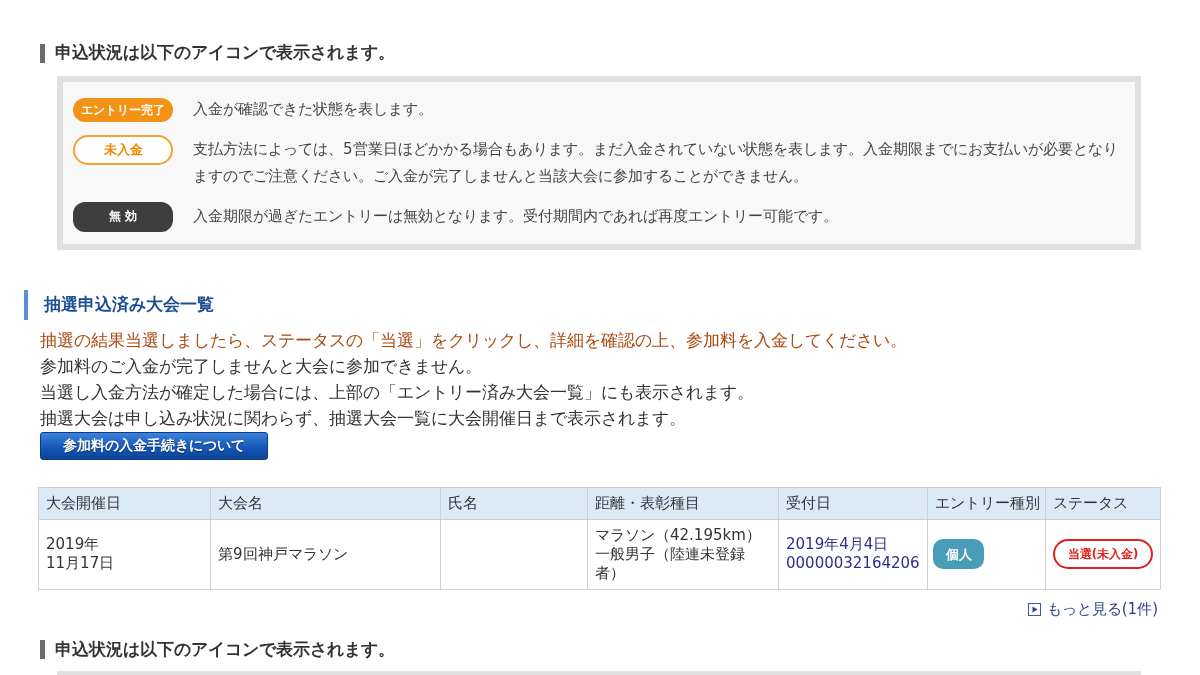 This screenshot has height=675, width=1200. Describe the element at coordinates (325, 503) in the screenshot. I see `column-header: 大会名` at that location.